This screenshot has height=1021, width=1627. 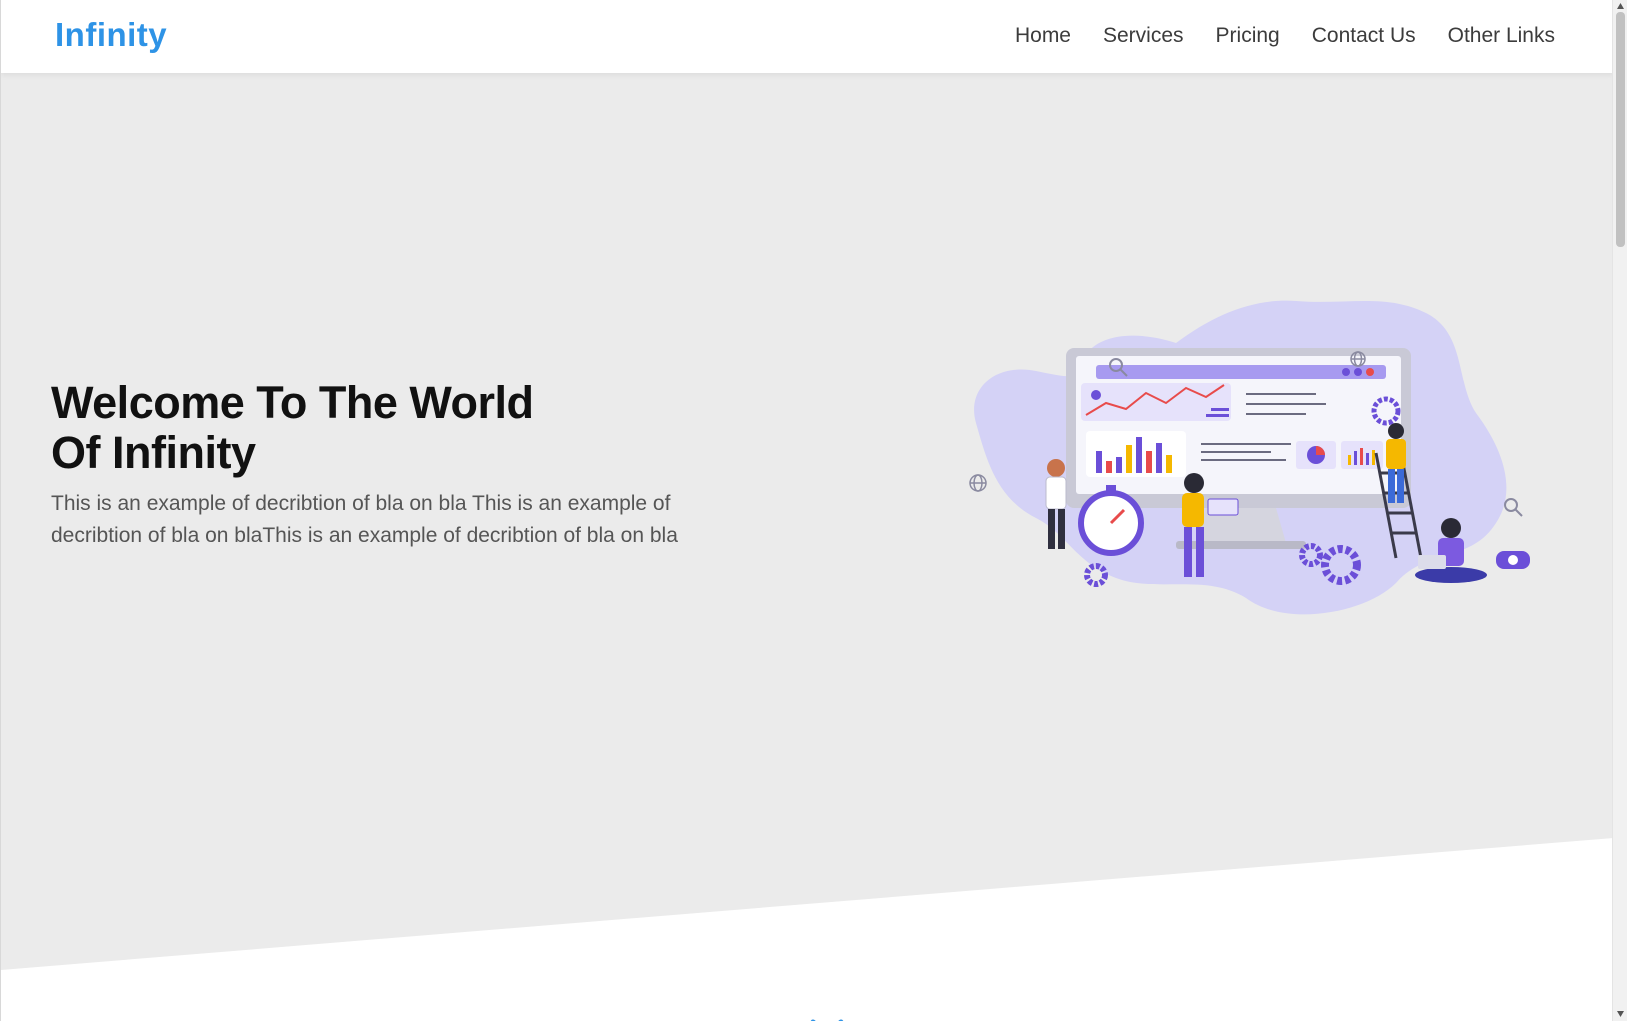 What do you see at coordinates (292, 402) in the screenshot?
I see `hero-title-line-1: Welcome To The World` at bounding box center [292, 402].